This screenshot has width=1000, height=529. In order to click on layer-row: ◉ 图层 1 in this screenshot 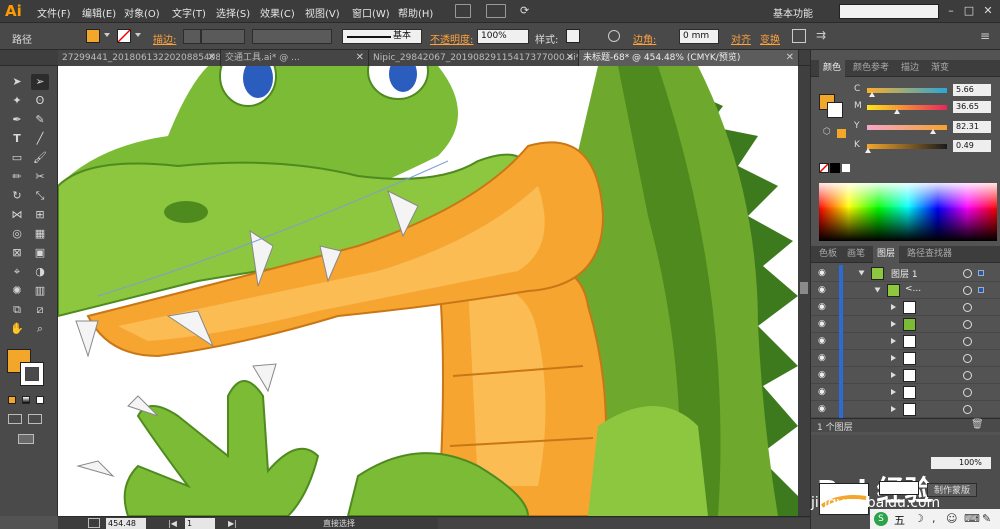, I will do `click(905, 273)`.